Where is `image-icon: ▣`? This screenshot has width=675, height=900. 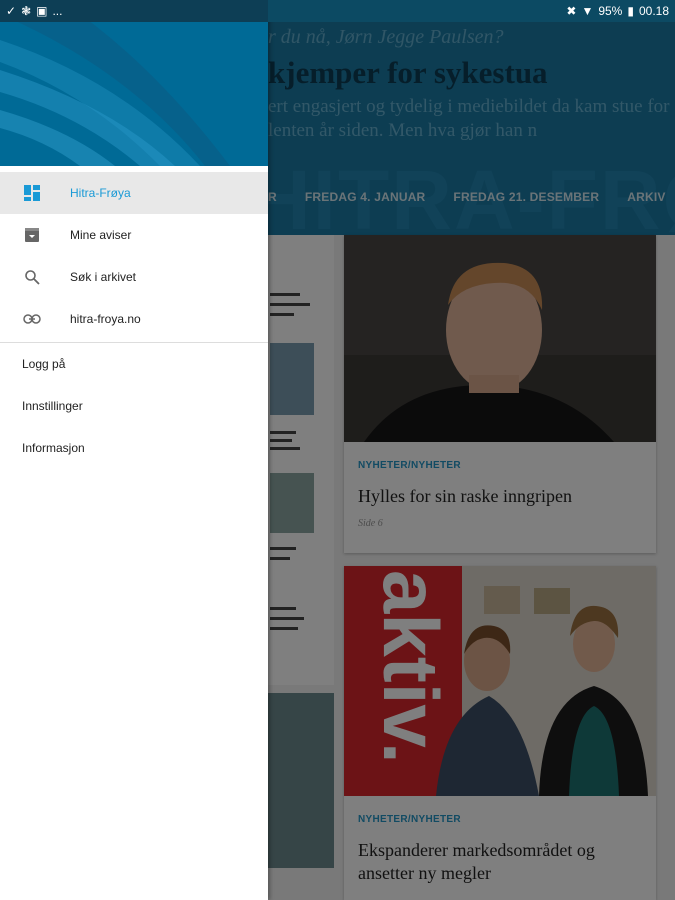 image-icon: ▣ is located at coordinates (42, 11).